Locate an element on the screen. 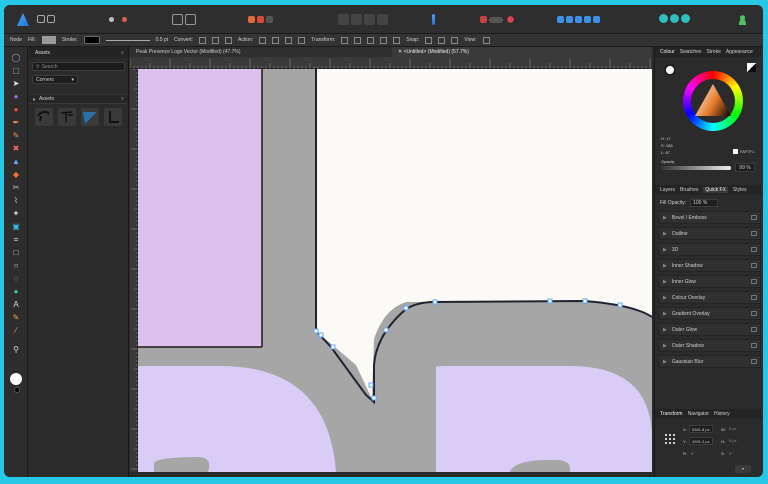 This screenshot has width=768, height=484. view-tool-icon: ◯ is located at coordinates (16, 58).